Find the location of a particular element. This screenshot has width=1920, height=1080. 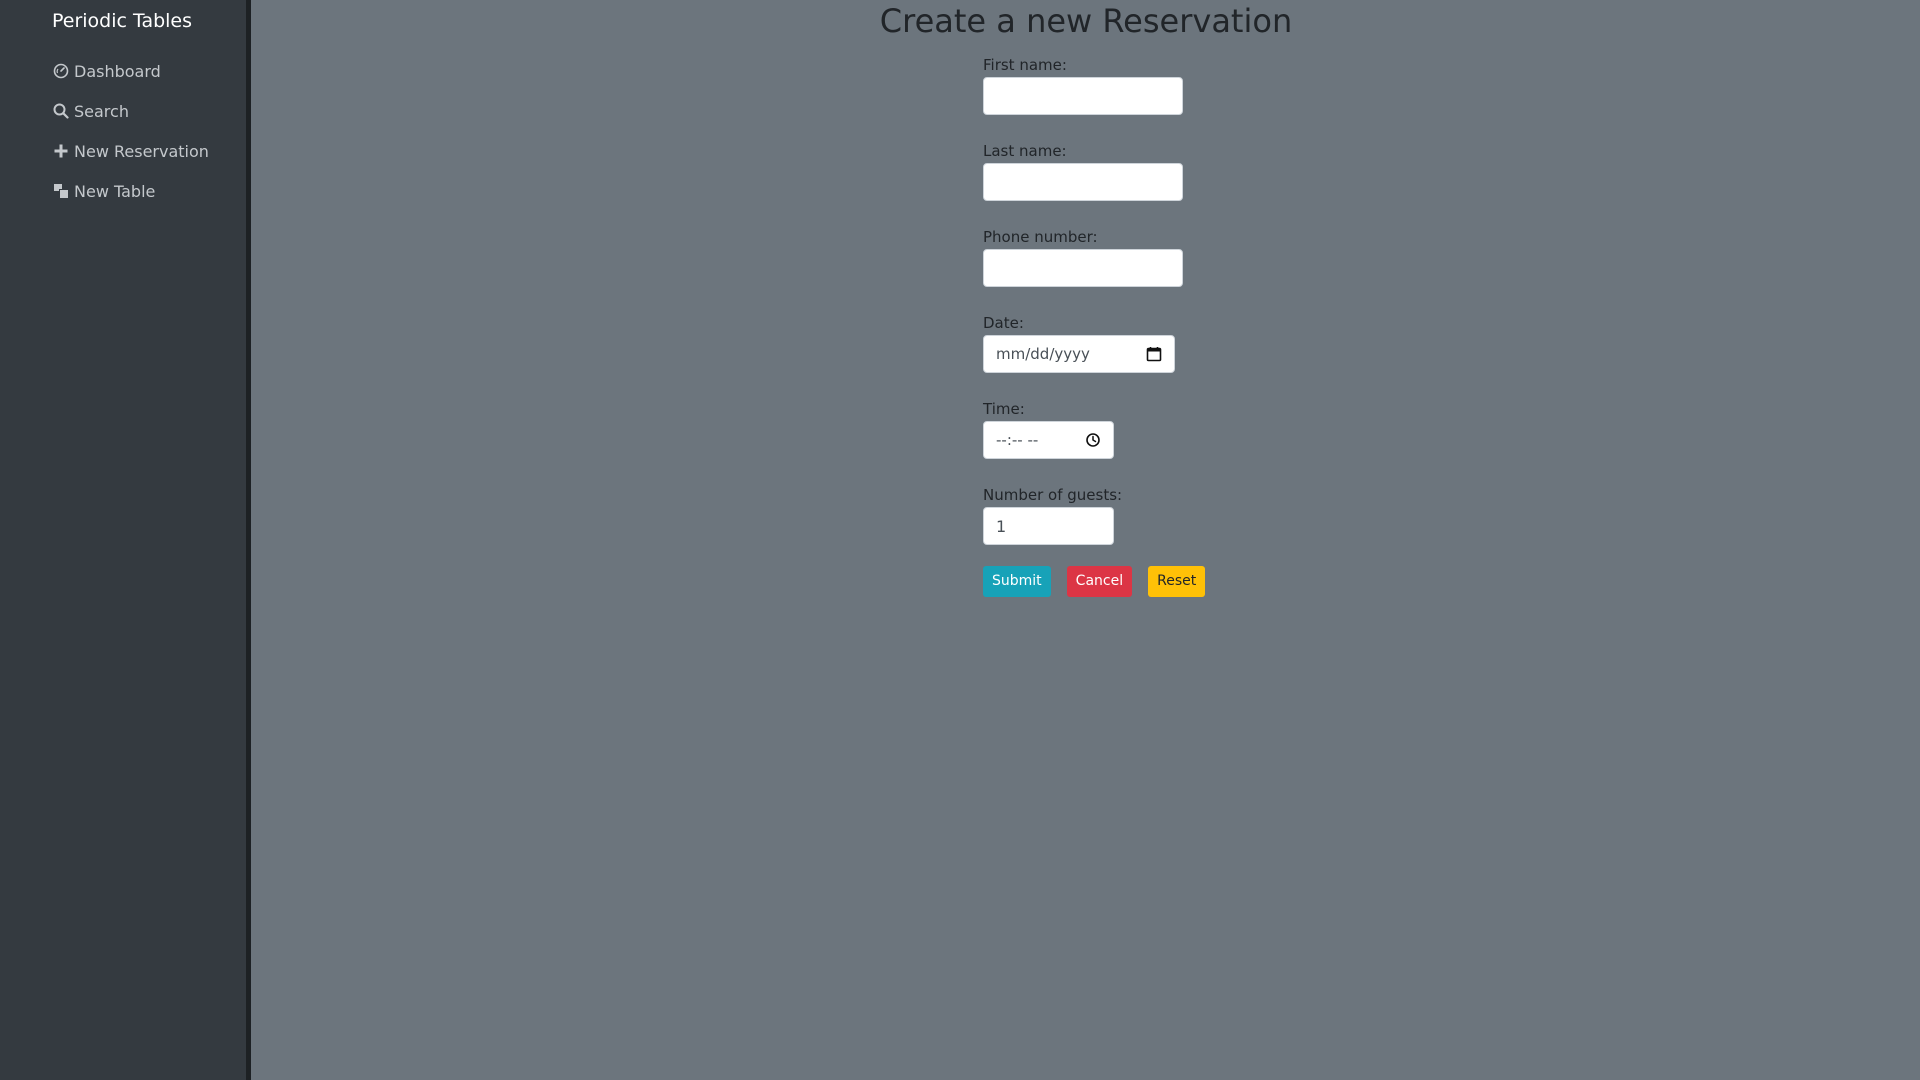

first-name-field: First name: is located at coordinates (1133, 99).